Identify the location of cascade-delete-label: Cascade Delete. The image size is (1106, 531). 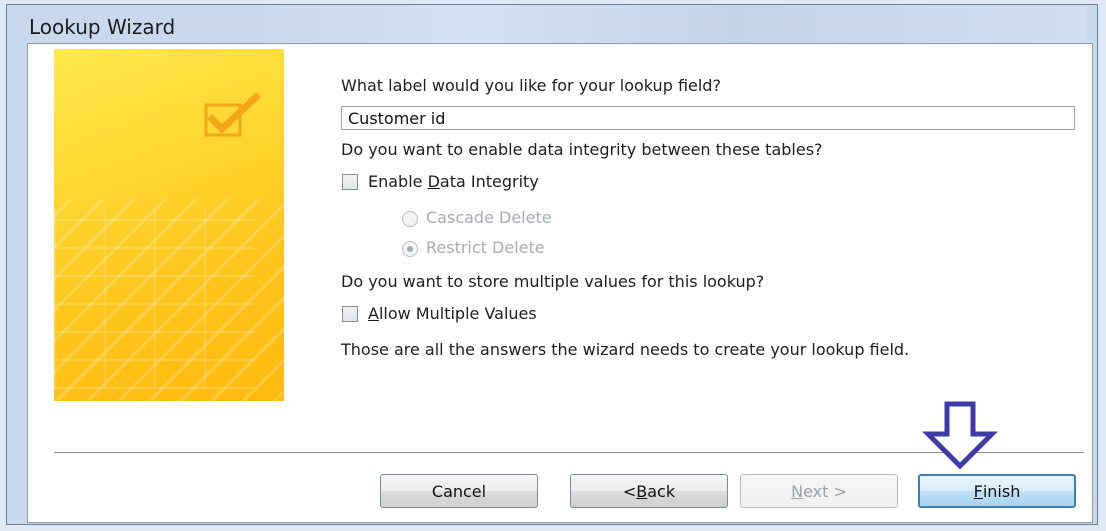
(489, 217).